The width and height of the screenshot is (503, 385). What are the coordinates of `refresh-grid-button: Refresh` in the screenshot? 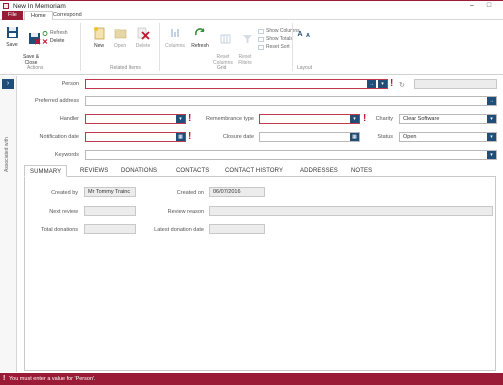 It's located at (200, 37).